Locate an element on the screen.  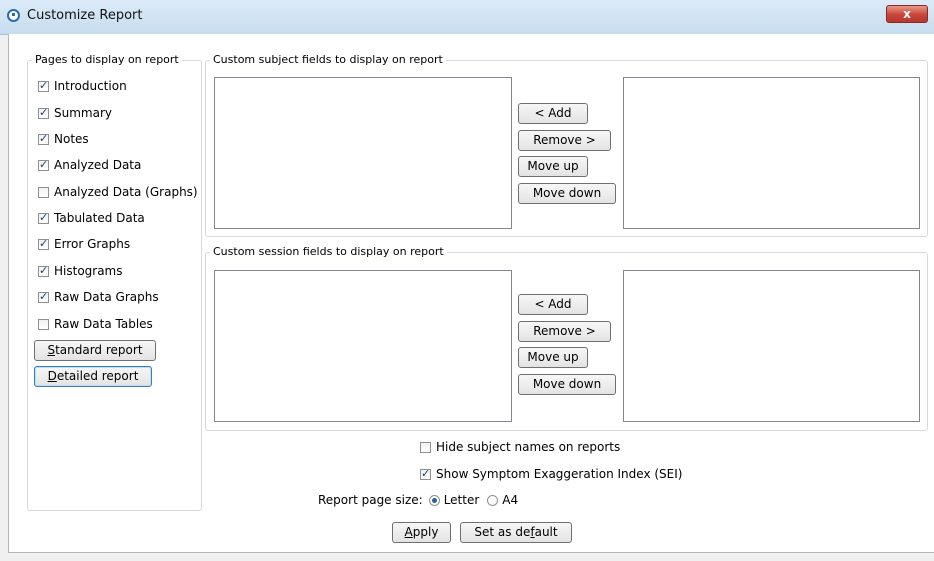
session-remove-button: Remove > is located at coordinates (564, 331).